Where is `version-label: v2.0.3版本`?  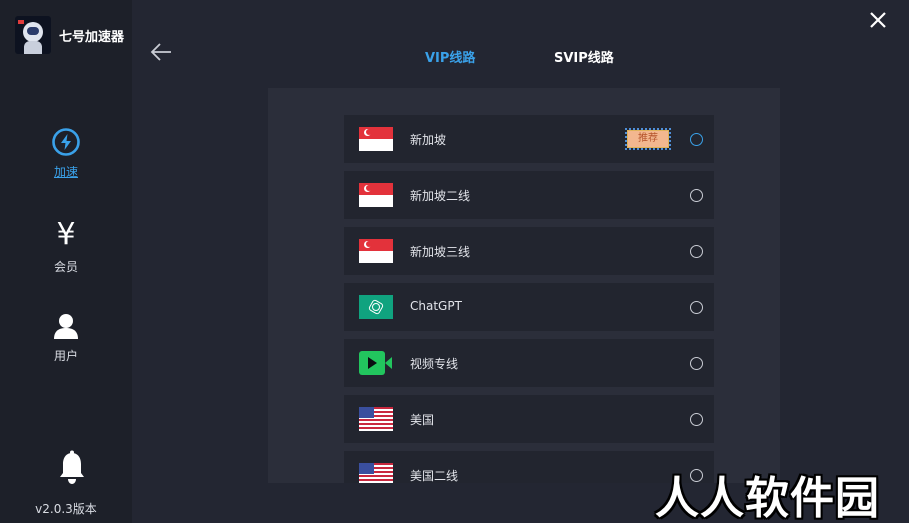 version-label: v2.0.3版本 is located at coordinates (66, 509).